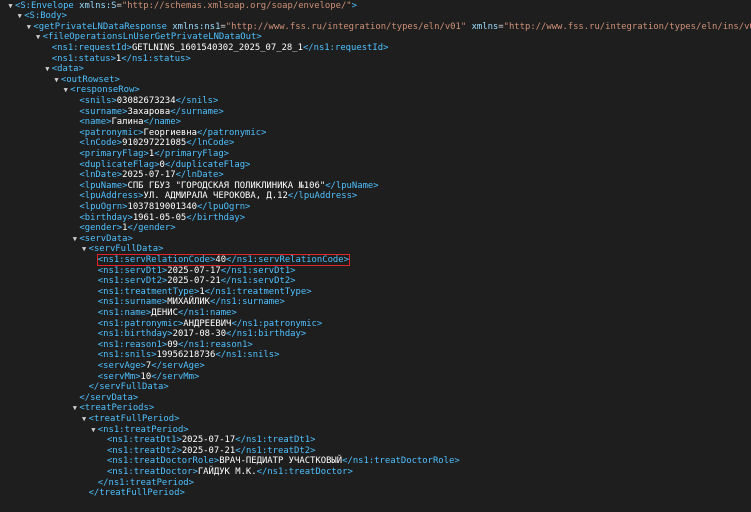 The height and width of the screenshot is (512, 751). I want to click on closing-tag-name: ns1:treatDoctorRole, so click(403, 461).